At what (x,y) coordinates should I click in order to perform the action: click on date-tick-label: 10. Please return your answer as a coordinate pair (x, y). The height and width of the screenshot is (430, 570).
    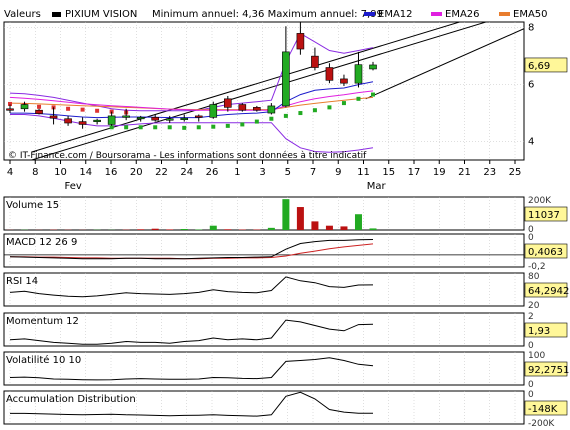
    Looking at the image, I should click on (60, 172).